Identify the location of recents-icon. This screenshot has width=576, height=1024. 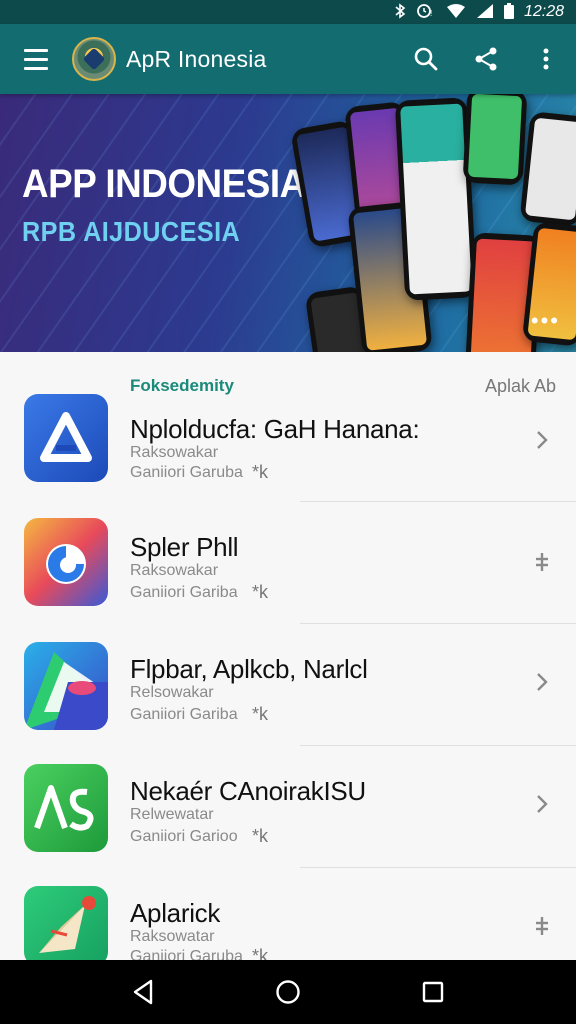
(433, 992).